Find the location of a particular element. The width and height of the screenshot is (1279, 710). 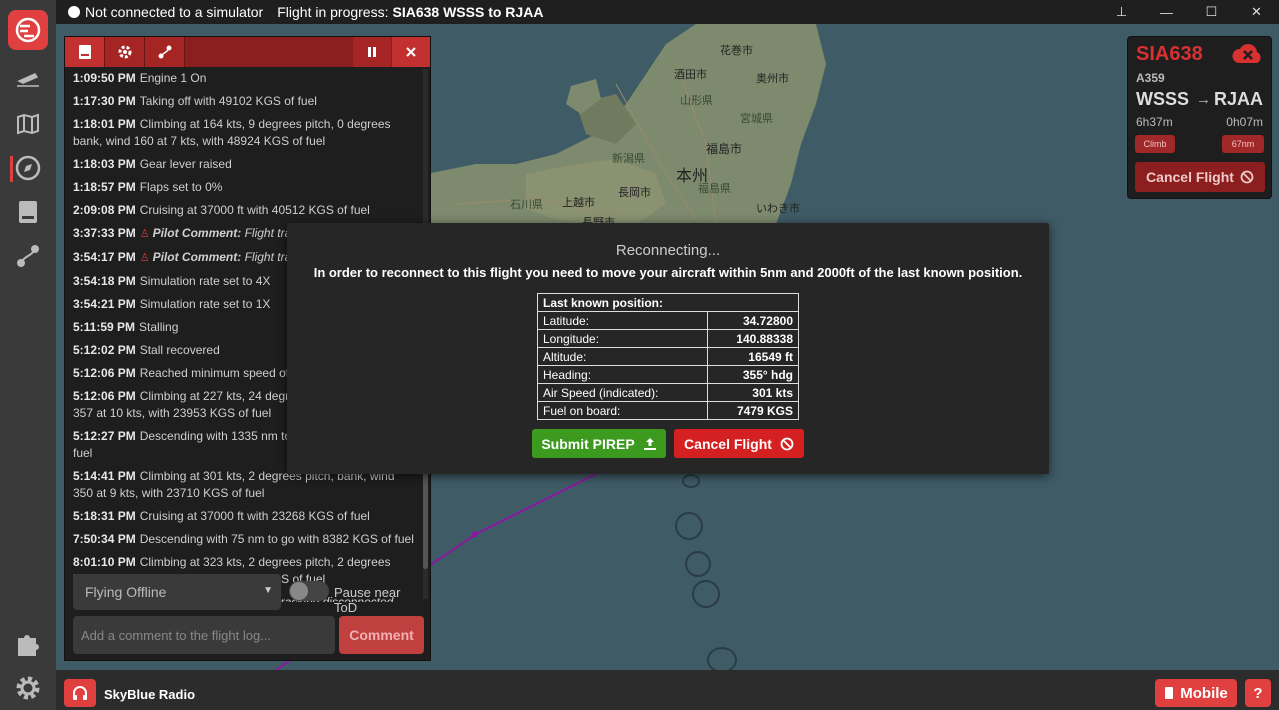

sim-status-icon is located at coordinates (74, 12).